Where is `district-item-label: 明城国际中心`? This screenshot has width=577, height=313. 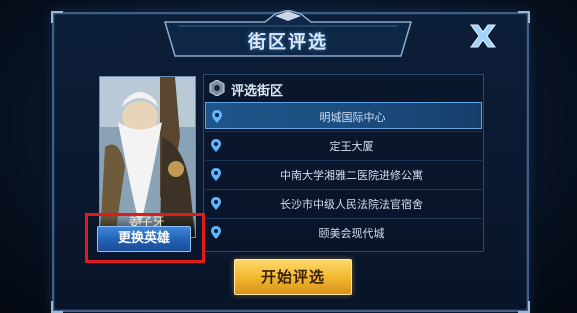 district-item-label: 明城国际中心 is located at coordinates (352, 117).